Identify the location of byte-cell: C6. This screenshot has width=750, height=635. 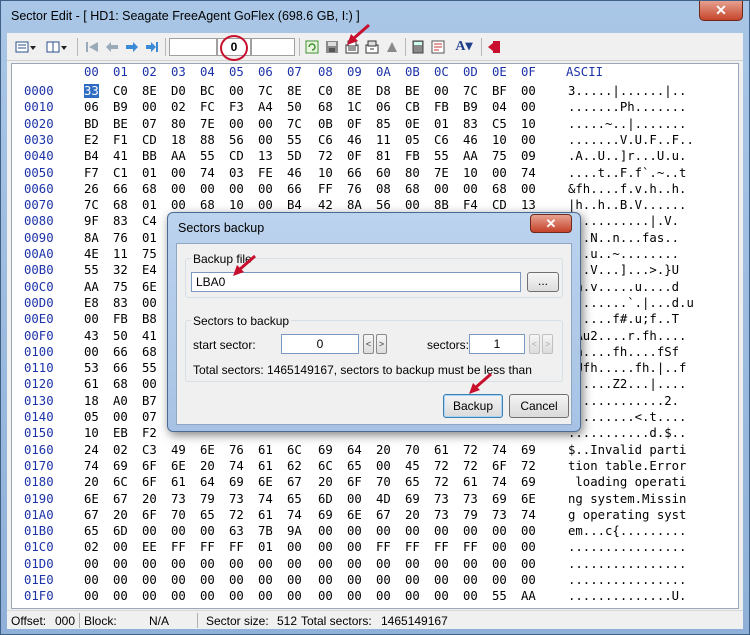
(325, 140).